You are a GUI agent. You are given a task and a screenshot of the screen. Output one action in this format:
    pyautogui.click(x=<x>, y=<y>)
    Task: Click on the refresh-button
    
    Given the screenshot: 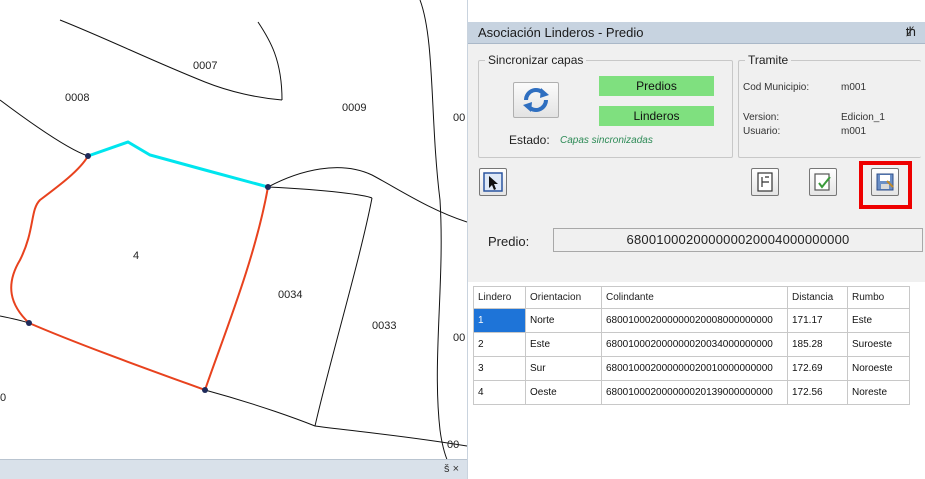 What is the action you would take?
    pyautogui.click(x=536, y=100)
    